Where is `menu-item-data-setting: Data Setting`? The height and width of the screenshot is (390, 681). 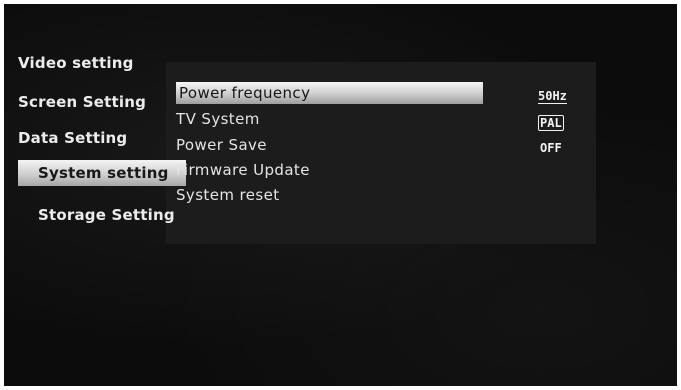
menu-item-data-setting: Data Setting is located at coordinates (92, 138).